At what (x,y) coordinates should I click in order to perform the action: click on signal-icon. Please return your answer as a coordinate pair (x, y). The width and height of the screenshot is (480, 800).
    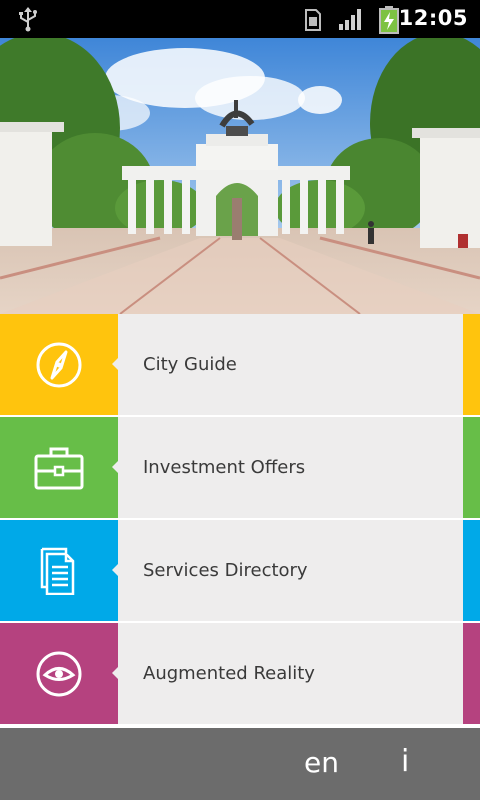
    Looking at the image, I should click on (350, 19).